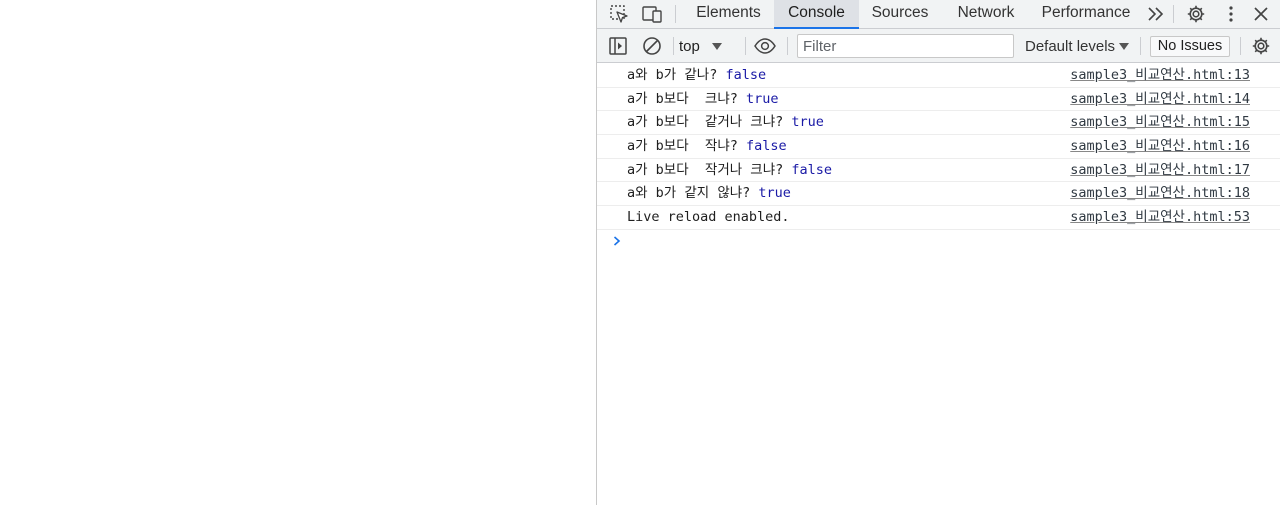 Image resolution: width=1280 pixels, height=505 pixels. I want to click on more-options-kebab-icon, so click(1231, 14).